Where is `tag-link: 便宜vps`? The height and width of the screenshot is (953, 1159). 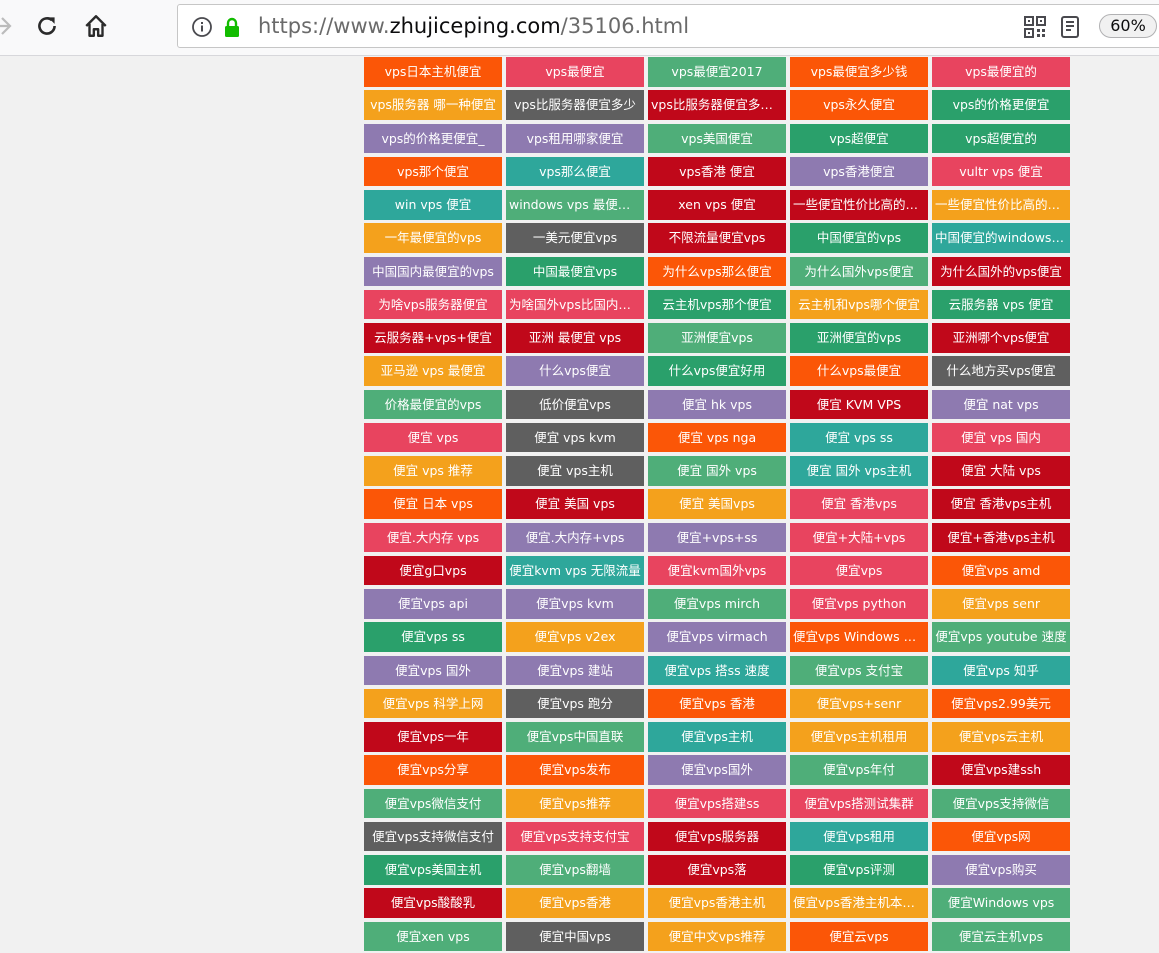 tag-link: 便宜vps is located at coordinates (859, 570).